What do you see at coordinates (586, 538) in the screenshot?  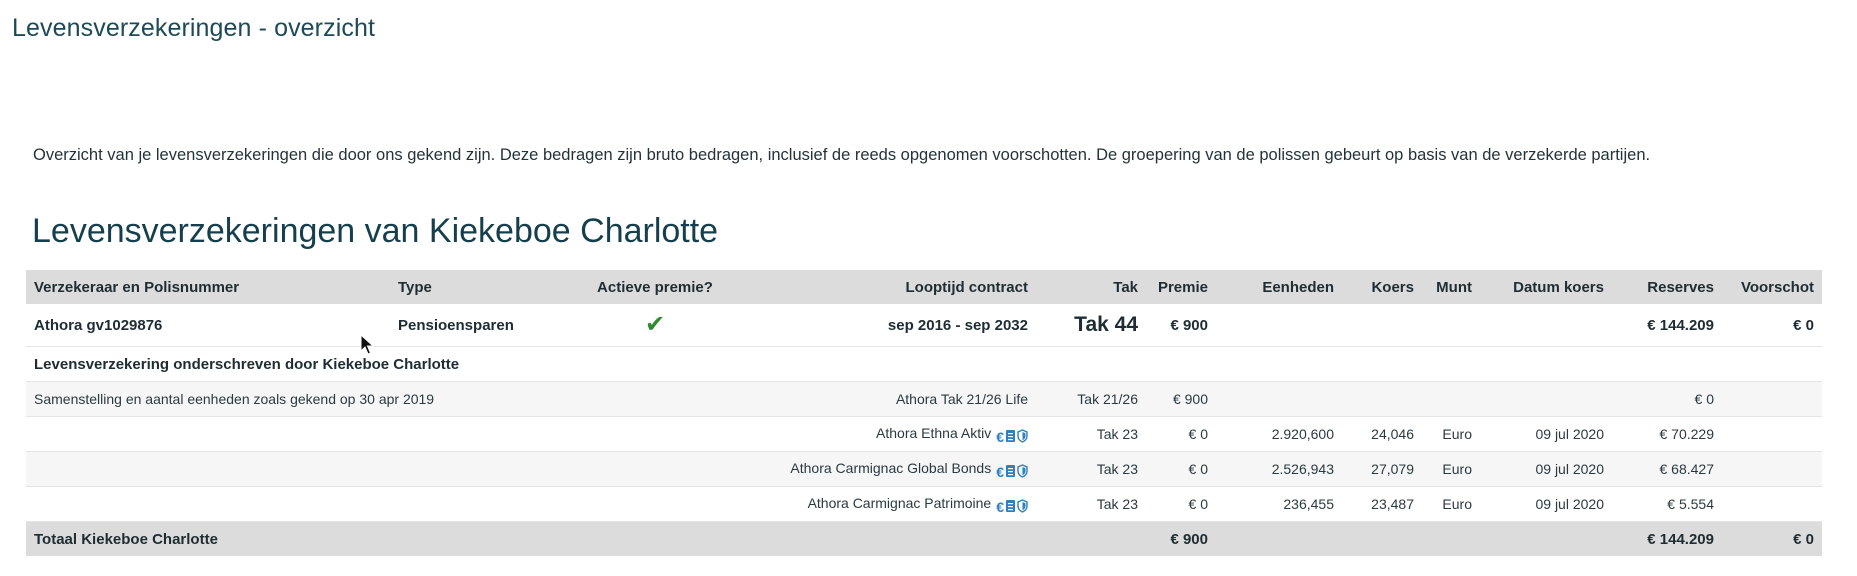 I see `total-label: Totaal Kiekeboe Charlotte` at bounding box center [586, 538].